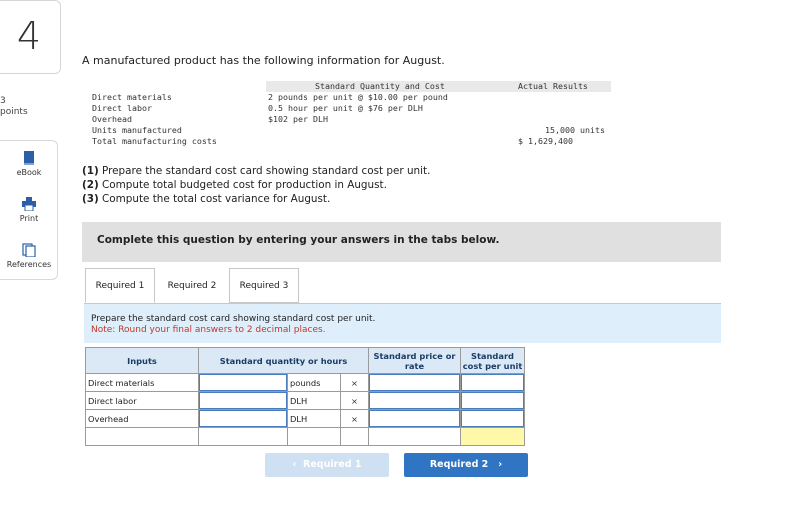  Describe the element at coordinates (314, 382) in the screenshot. I see `unit-label: pounds` at that location.